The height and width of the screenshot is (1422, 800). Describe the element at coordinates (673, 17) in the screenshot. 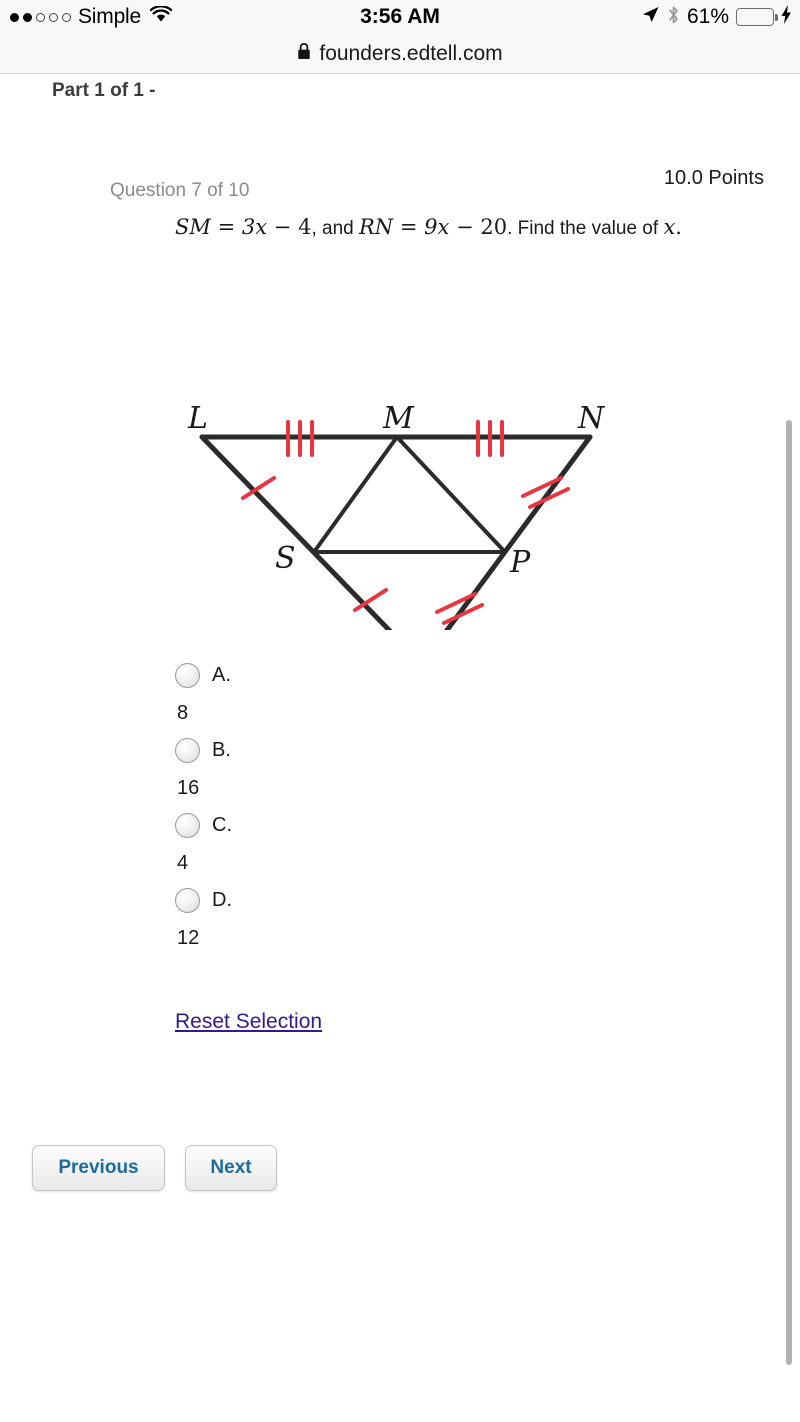

I see `bluetooth-icon` at that location.